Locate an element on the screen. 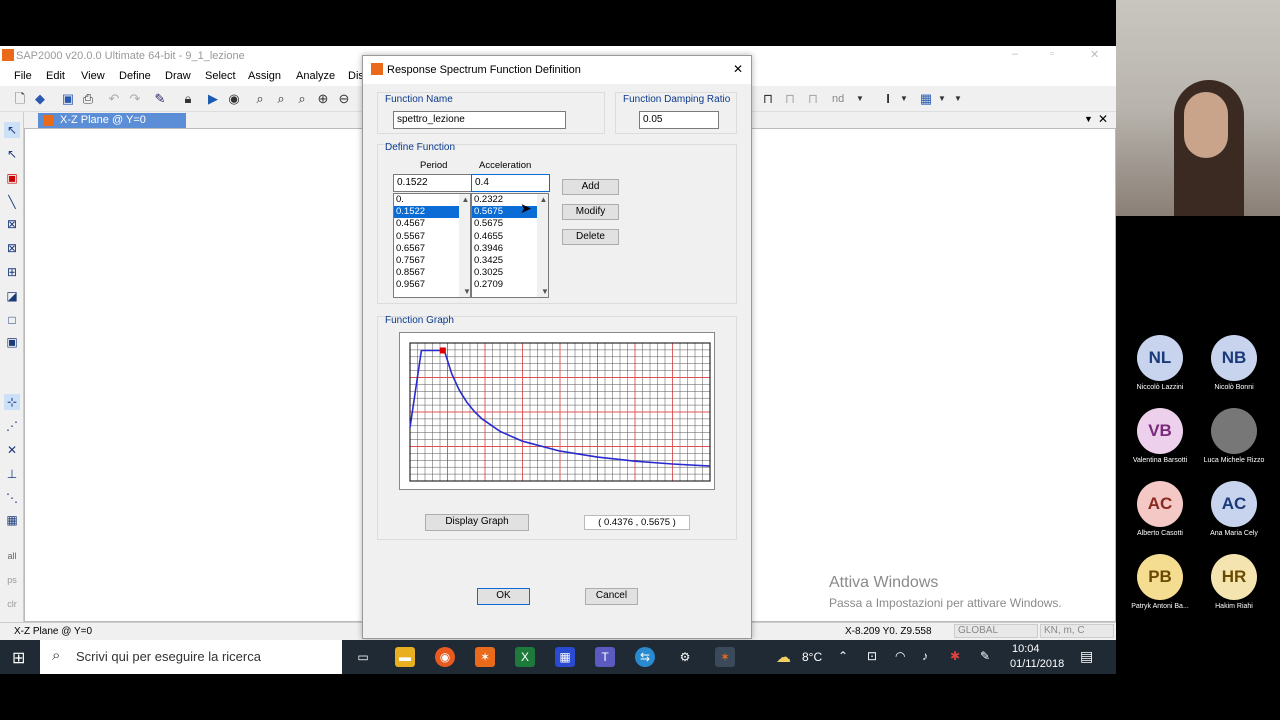 The image size is (1280, 720). excel-icon: X is located at coordinates (525, 657).